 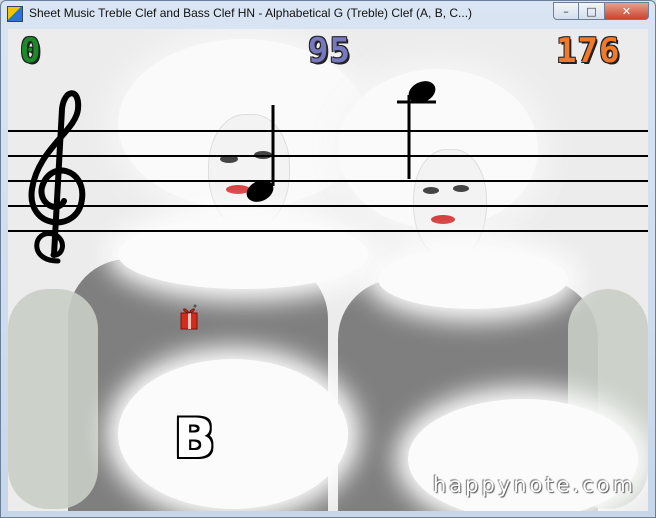 I want to click on treble-clef-icon, so click(x=57, y=177).